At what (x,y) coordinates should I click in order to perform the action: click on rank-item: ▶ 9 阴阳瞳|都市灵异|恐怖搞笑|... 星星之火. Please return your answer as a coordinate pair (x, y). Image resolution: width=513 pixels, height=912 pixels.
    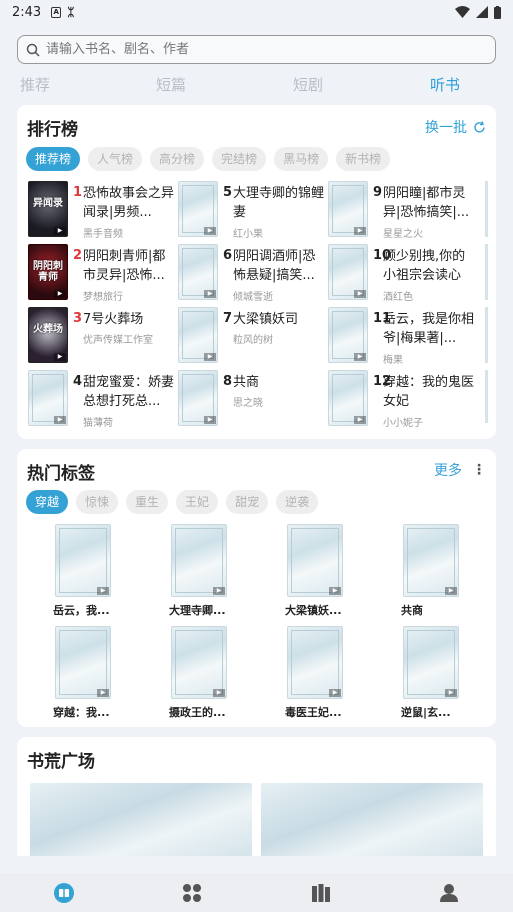
    Looking at the image, I should click on (403, 210).